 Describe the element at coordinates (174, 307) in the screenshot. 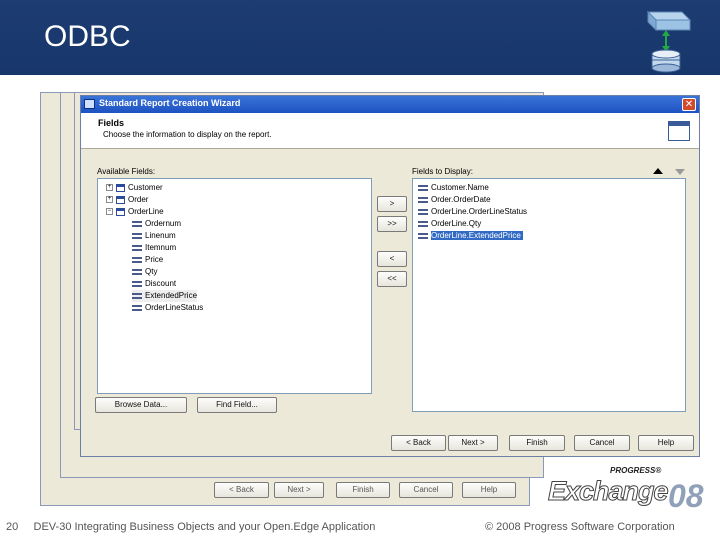

I see `tree-item-label: OrderLineStatus` at that location.